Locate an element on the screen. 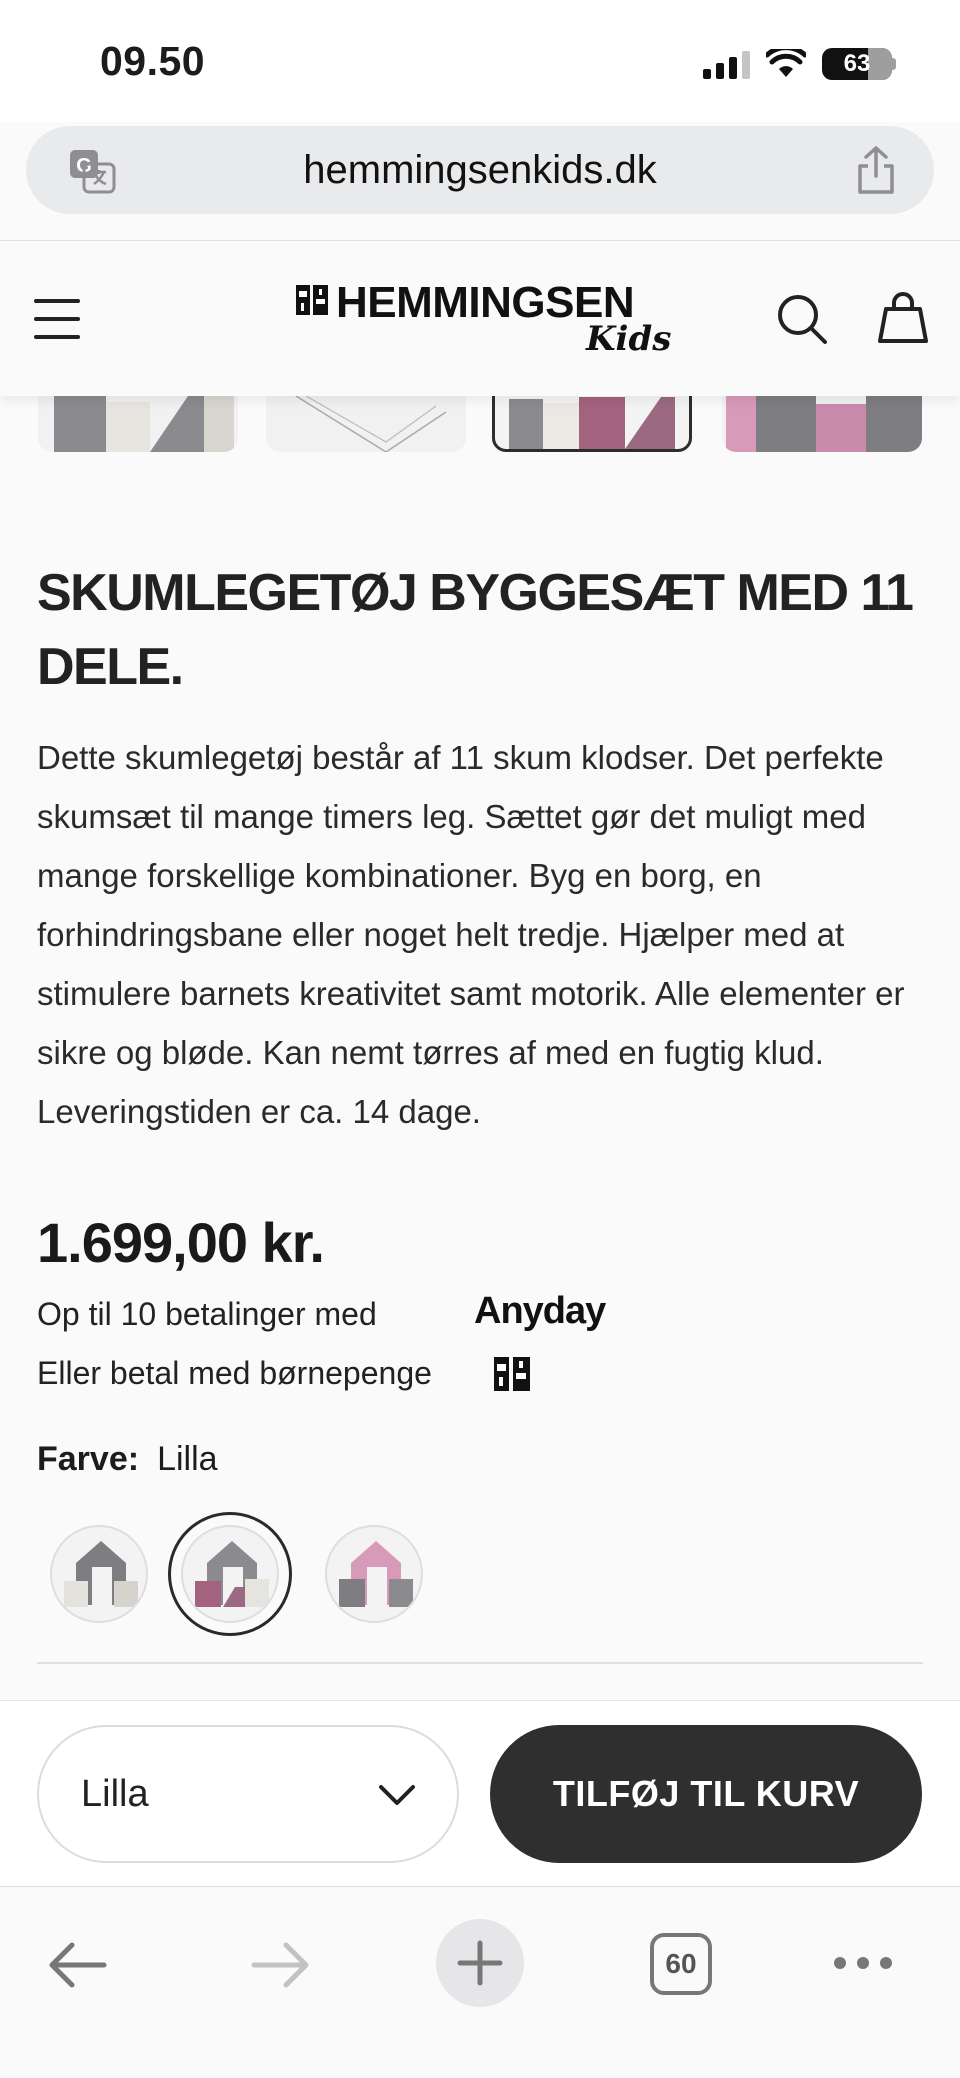  child-benefit-logo-icon is located at coordinates (512, 1374).